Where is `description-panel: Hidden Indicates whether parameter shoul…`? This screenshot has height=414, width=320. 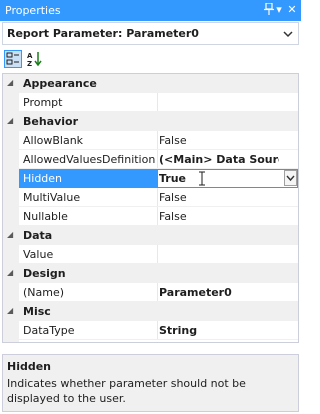
description-panel: Hidden Indicates whether parameter shoul… is located at coordinates (150, 383).